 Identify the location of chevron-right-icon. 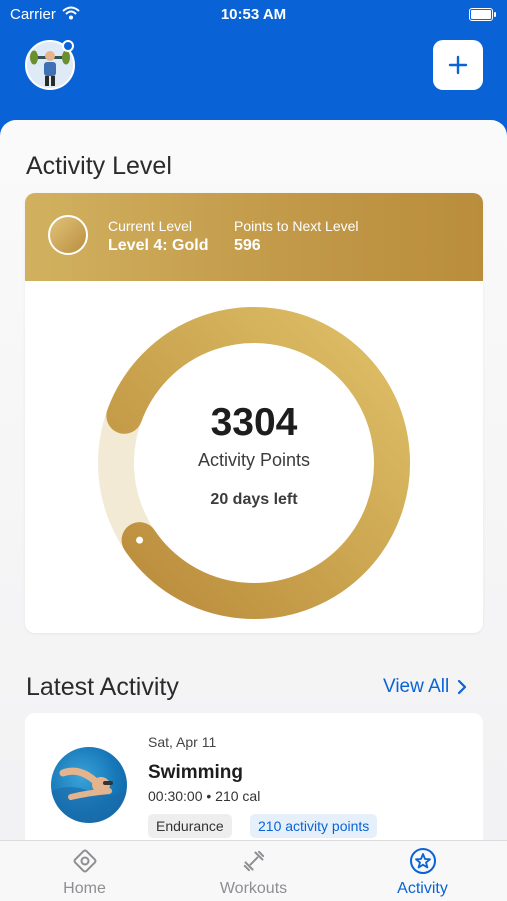
(462, 687).